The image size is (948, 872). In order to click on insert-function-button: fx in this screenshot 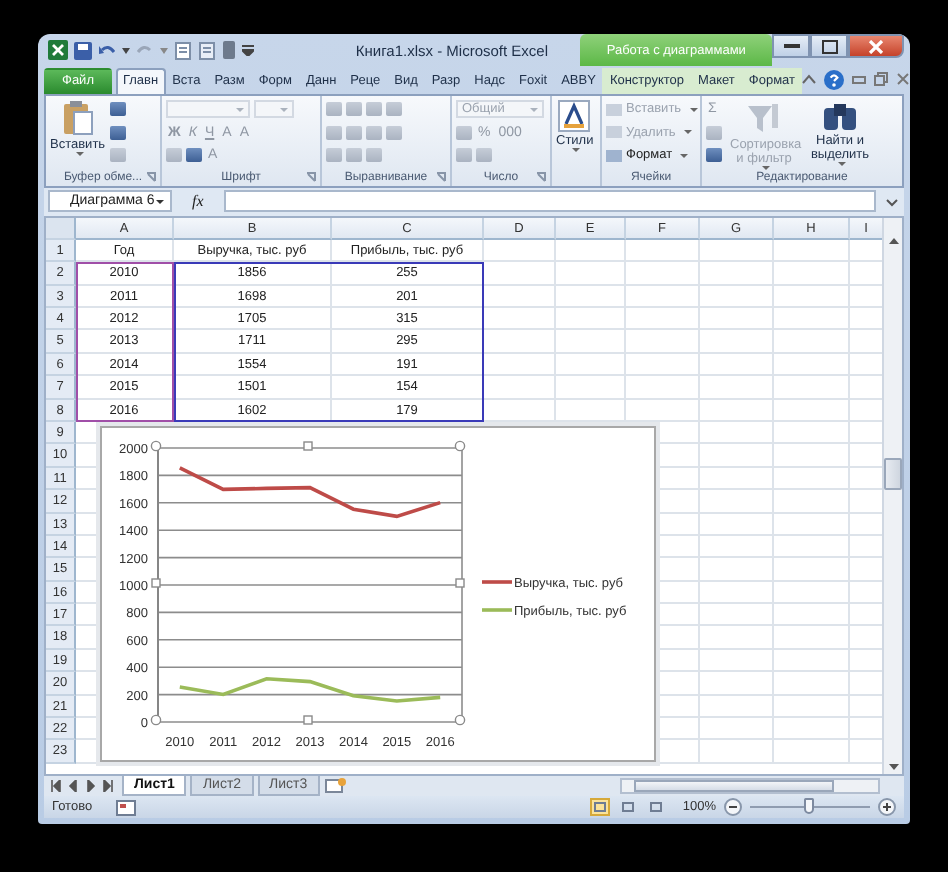, I will do `click(198, 201)`.